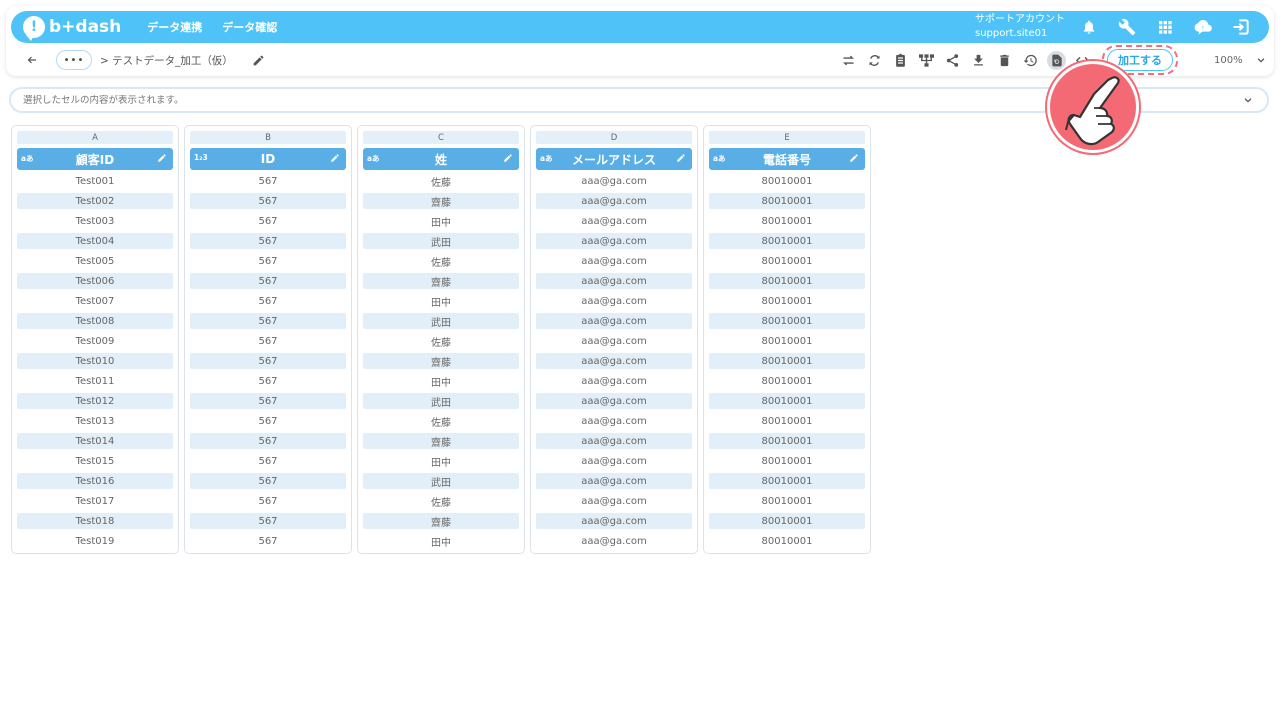  Describe the element at coordinates (72, 28) in the screenshot. I see `logo: ! b+dash` at that location.